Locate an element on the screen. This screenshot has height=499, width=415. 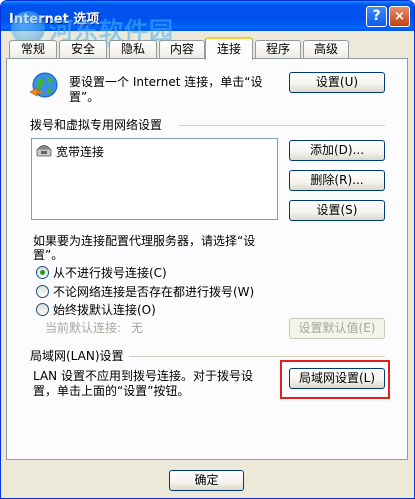
lan-text-line1: LAN 设置不应用到拨号连接。对于拨号设 is located at coordinates (143, 376).